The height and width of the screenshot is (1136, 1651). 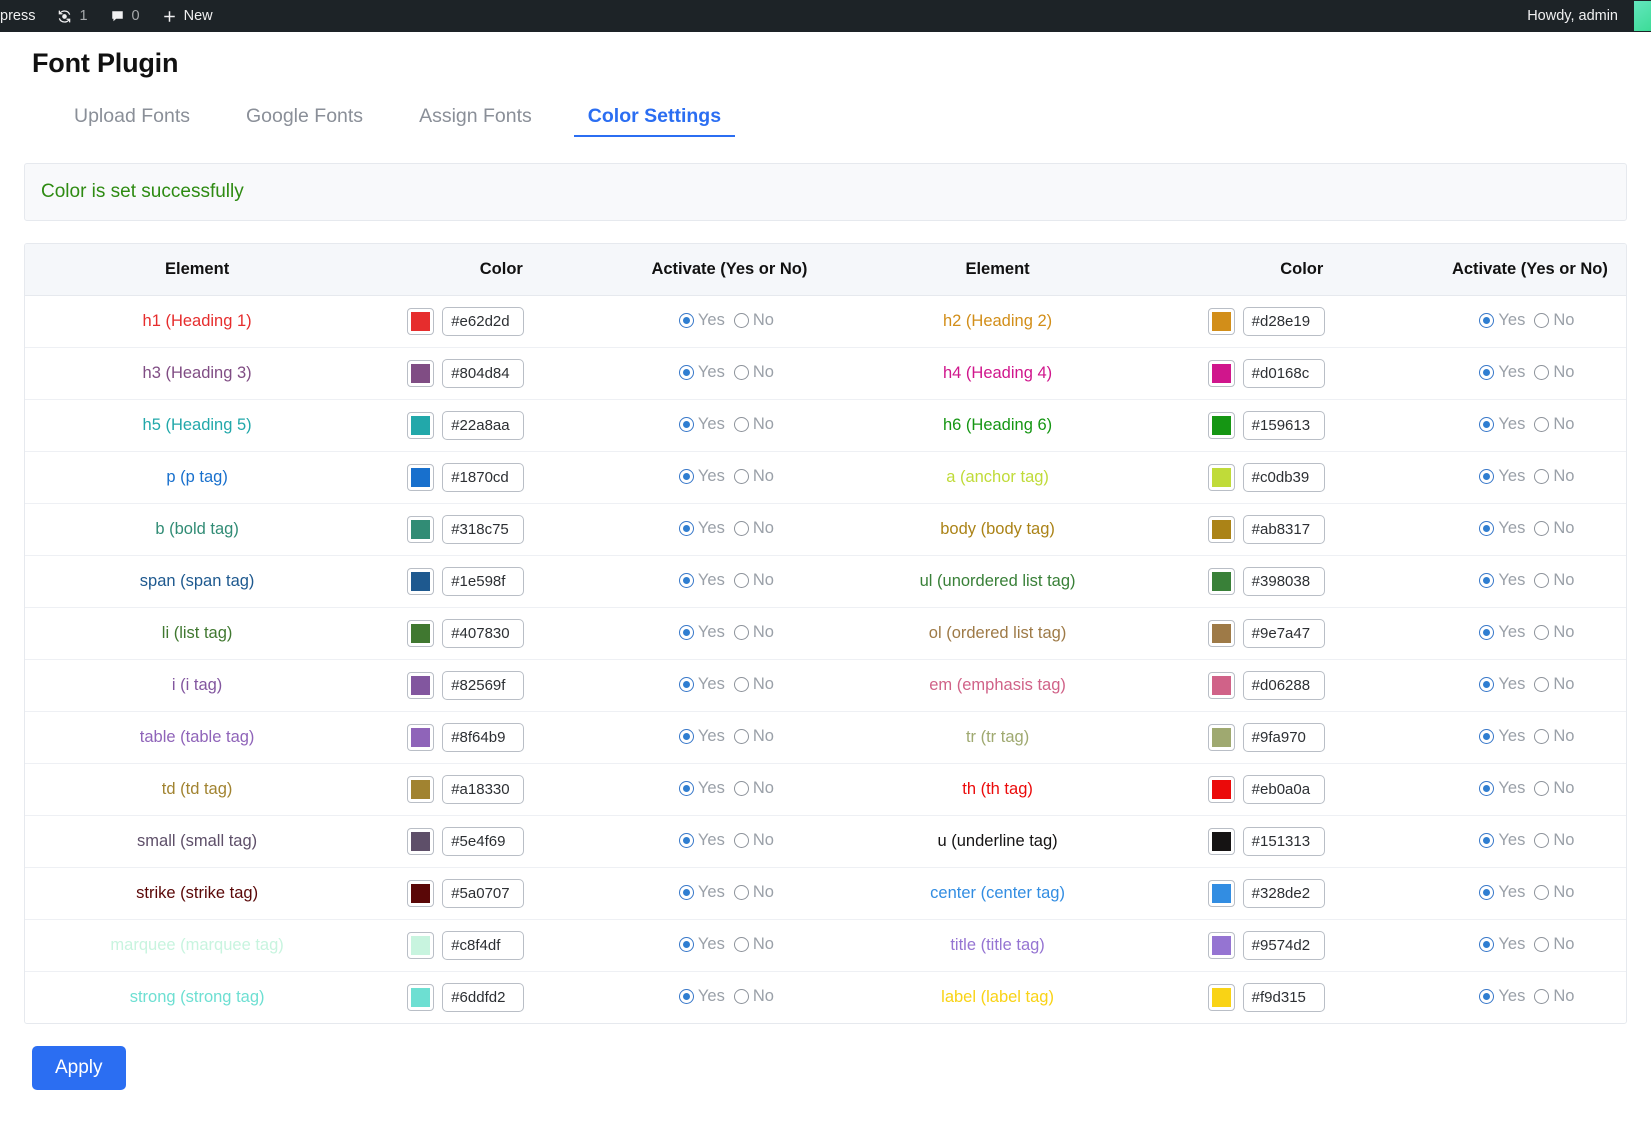 What do you see at coordinates (1283, 841) in the screenshot?
I see `color-hex-input: #151313` at bounding box center [1283, 841].